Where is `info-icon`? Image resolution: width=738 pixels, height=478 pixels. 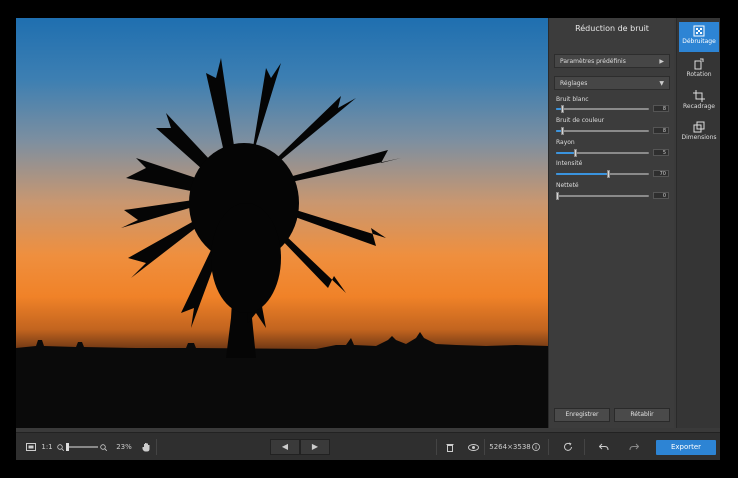 info-icon is located at coordinates (536, 447).